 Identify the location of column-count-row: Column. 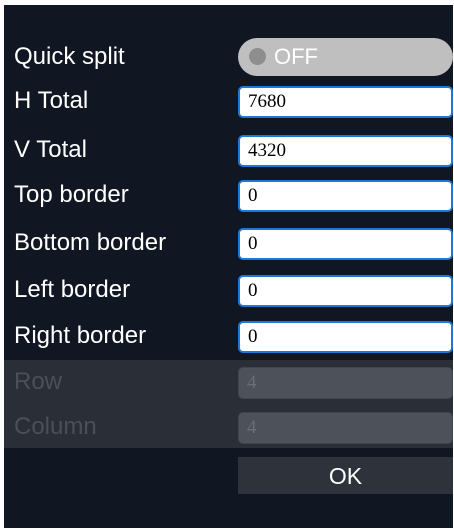
(228, 427).